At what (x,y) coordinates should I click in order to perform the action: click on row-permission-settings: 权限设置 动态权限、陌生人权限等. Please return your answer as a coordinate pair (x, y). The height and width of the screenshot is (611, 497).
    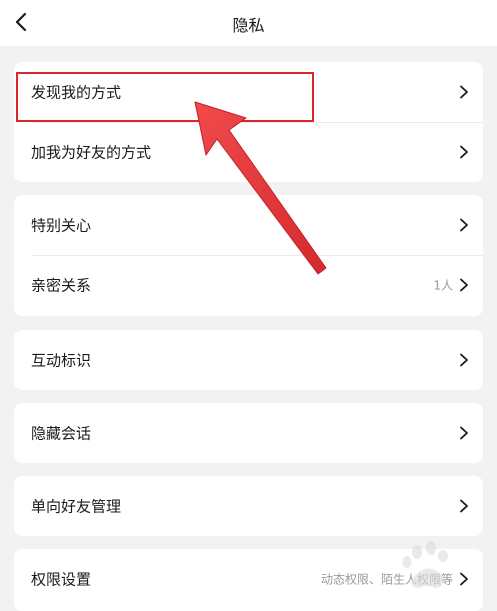
    Looking at the image, I should click on (248, 579).